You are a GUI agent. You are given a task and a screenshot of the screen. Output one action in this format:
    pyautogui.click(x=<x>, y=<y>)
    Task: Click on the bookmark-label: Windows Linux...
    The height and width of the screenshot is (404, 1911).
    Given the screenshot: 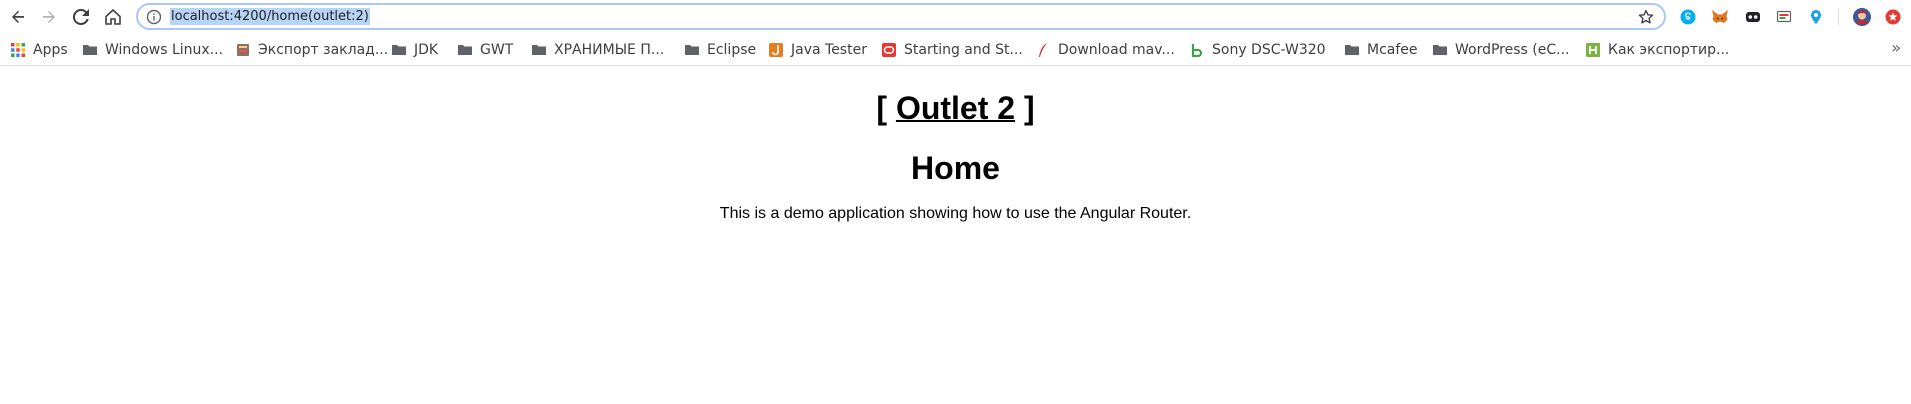 What is the action you would take?
    pyautogui.click(x=164, y=50)
    